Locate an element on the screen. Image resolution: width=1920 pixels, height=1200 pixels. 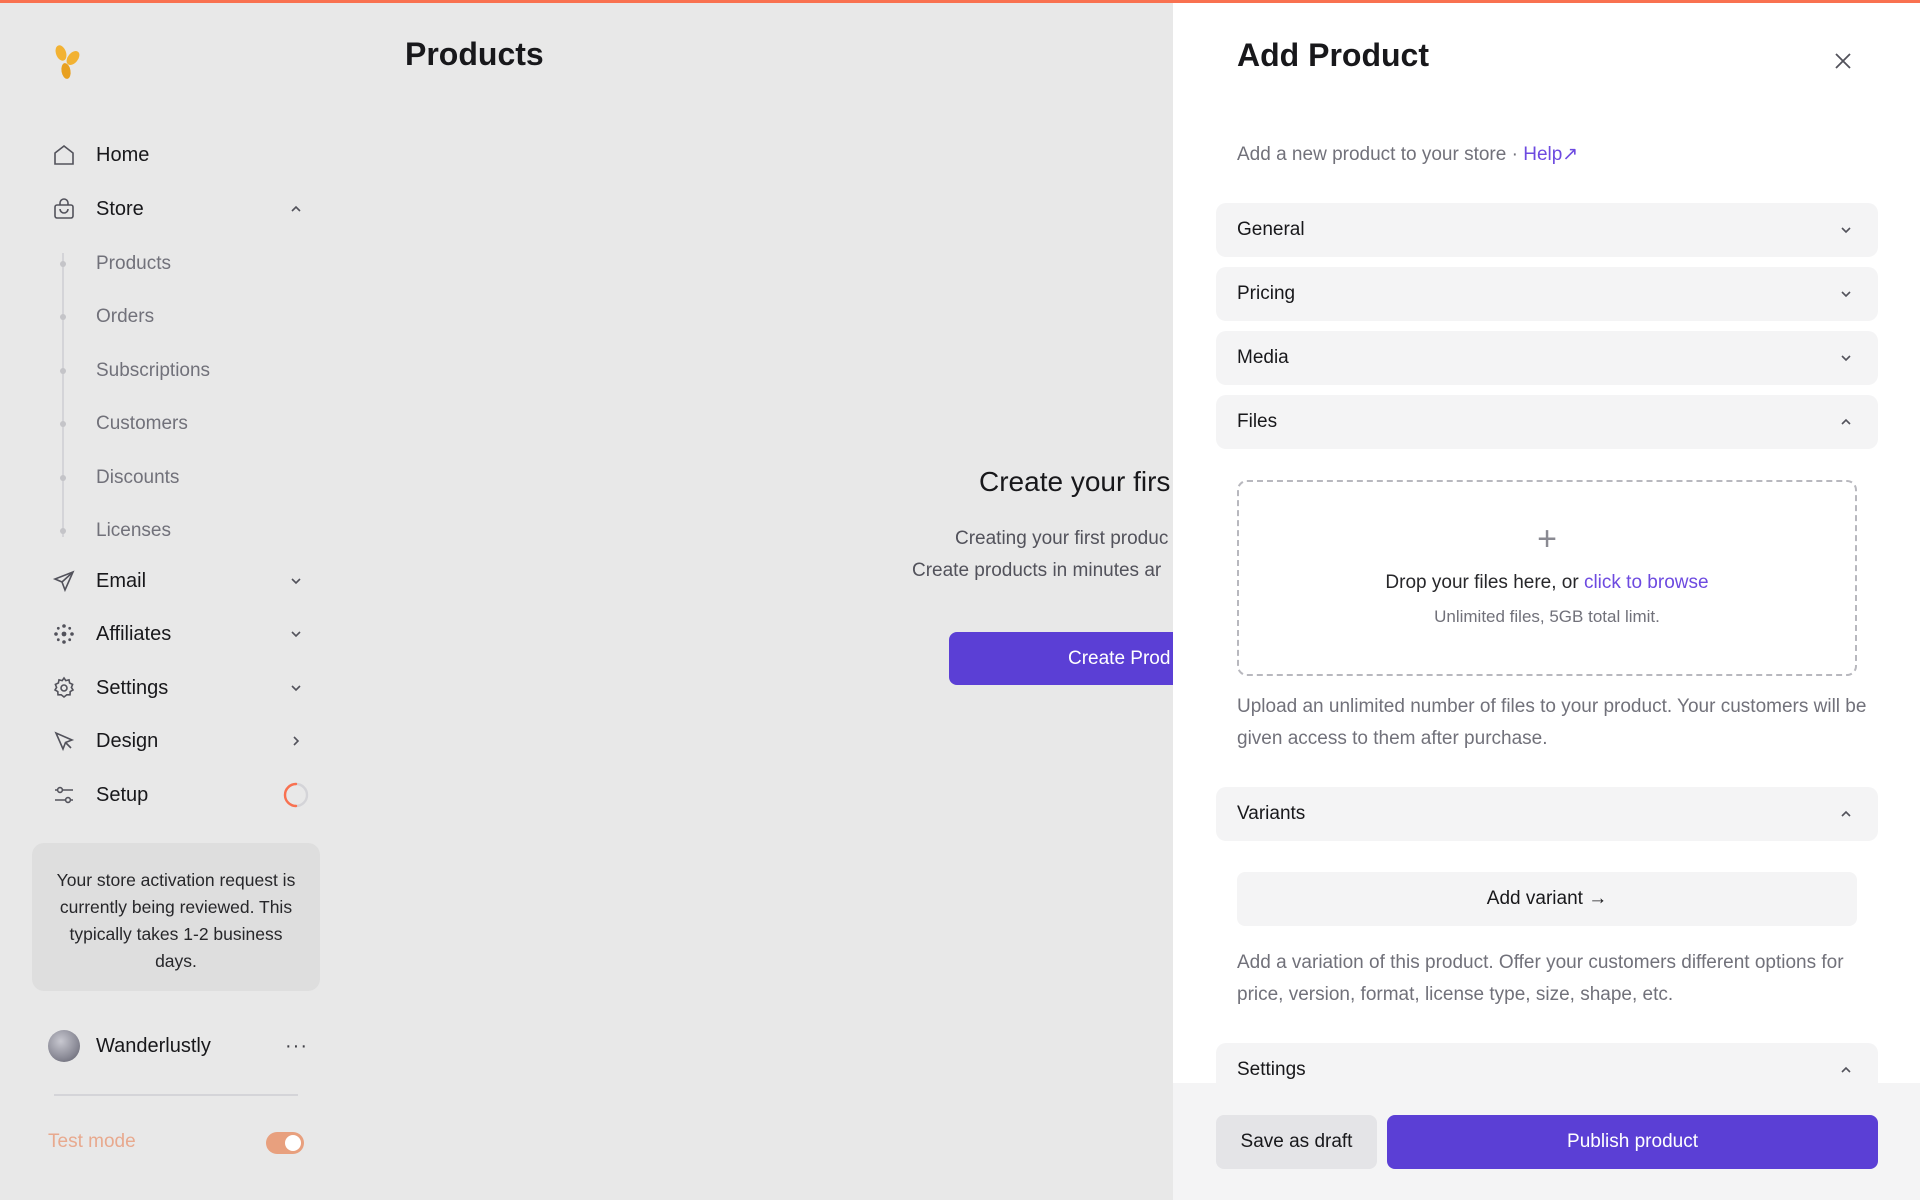
sidebar-subitem-orders: Orders is located at coordinates (125, 317).